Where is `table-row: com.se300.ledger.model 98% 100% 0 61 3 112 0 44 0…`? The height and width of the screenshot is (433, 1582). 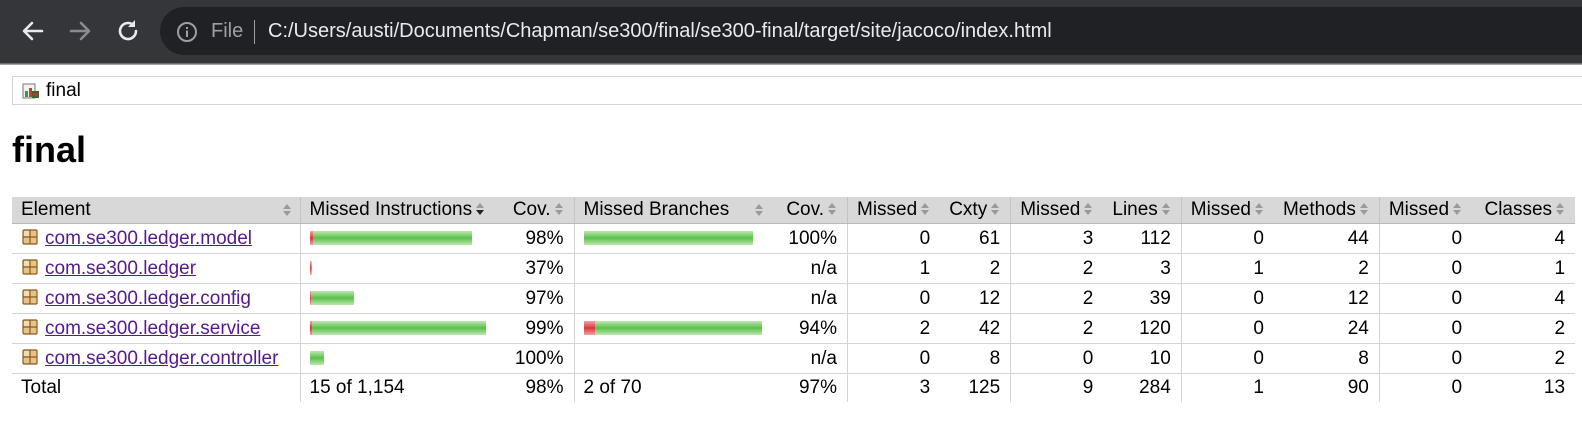
table-row: com.se300.ledger.model 98% 100% 0 61 3 112 0 44 0… is located at coordinates (794, 238).